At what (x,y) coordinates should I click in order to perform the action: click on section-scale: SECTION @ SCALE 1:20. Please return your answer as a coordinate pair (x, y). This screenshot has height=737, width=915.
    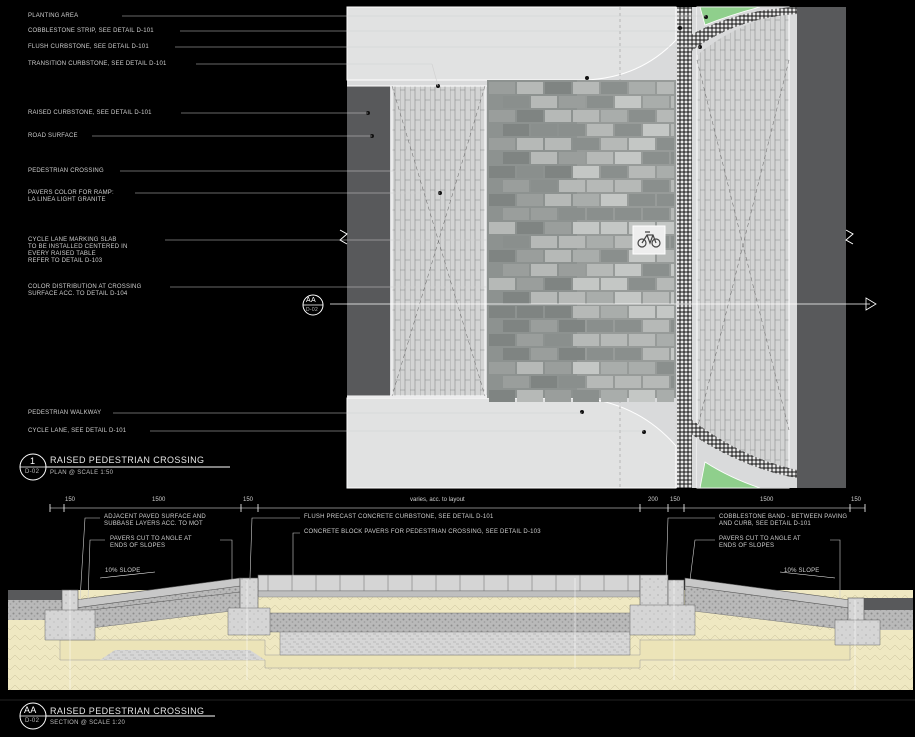
    Looking at the image, I should click on (88, 723).